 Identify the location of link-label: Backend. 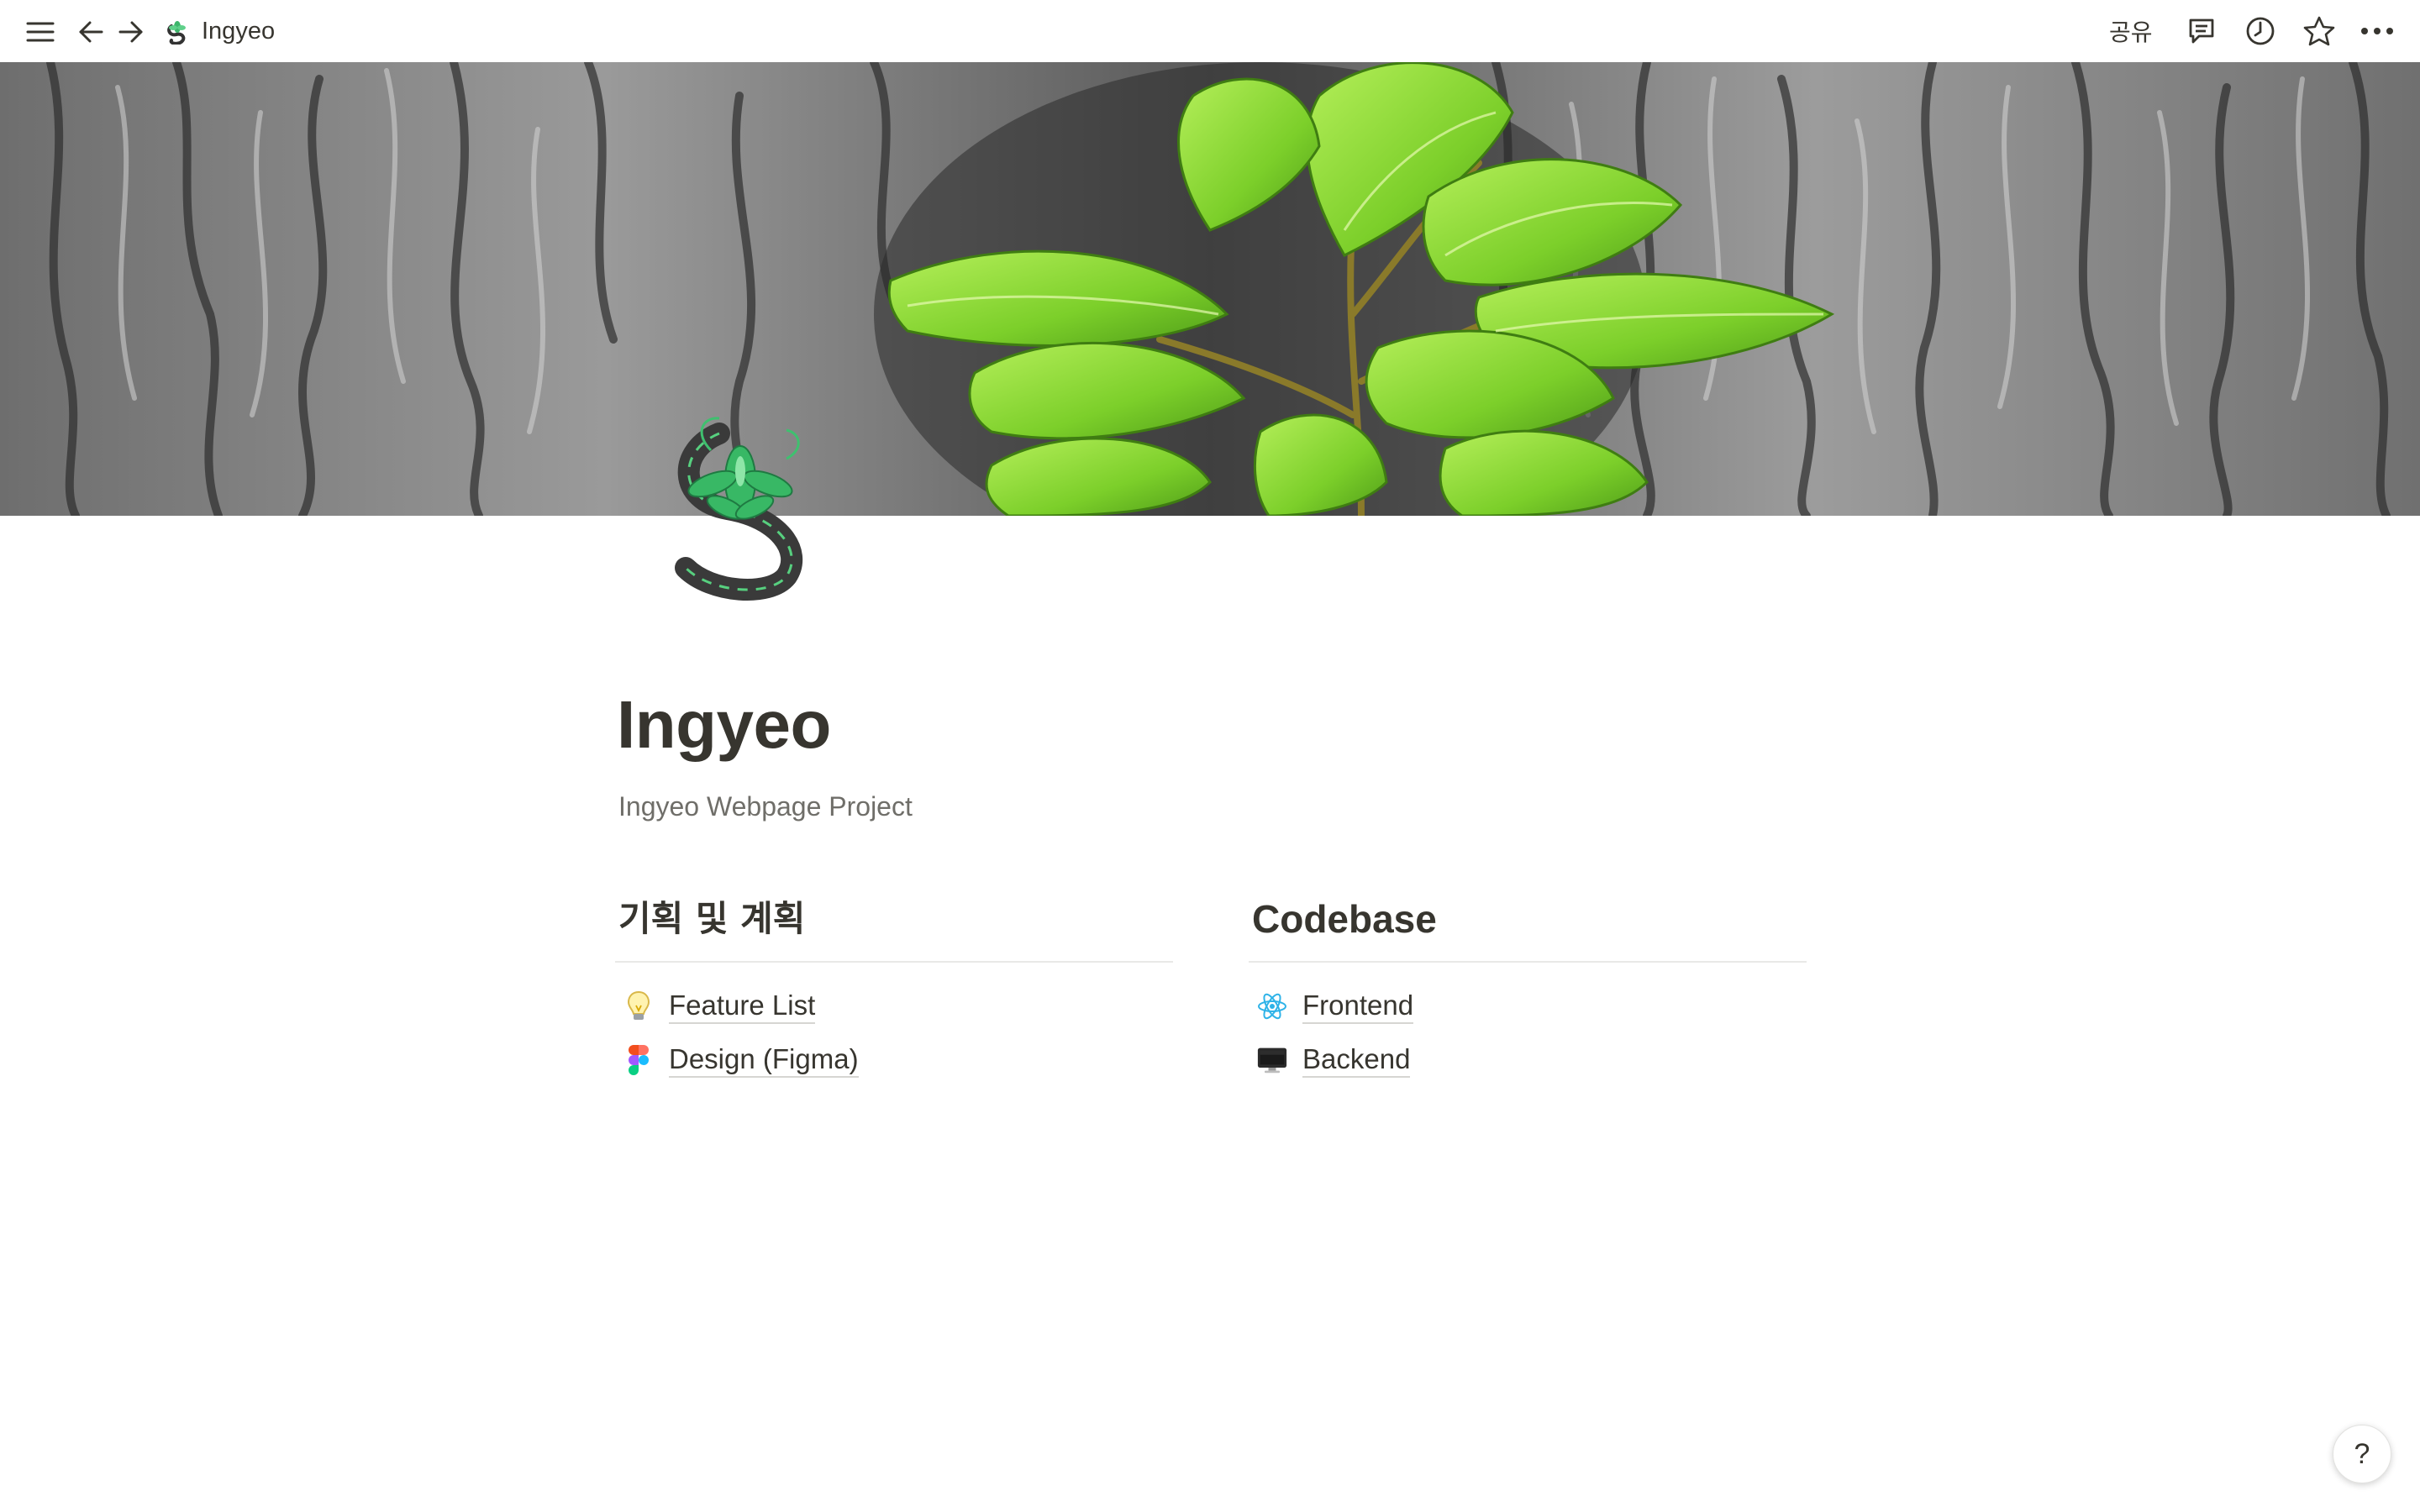
(1356, 1060).